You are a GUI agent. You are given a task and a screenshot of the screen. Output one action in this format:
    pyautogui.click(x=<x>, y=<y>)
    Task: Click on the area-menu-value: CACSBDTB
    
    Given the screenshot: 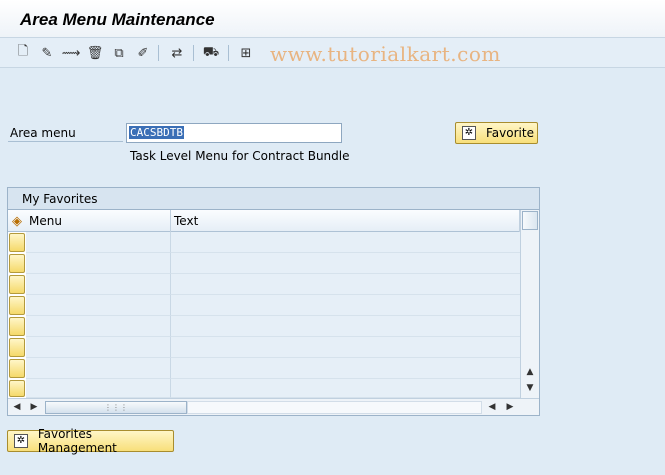 What is the action you would take?
    pyautogui.click(x=156, y=132)
    